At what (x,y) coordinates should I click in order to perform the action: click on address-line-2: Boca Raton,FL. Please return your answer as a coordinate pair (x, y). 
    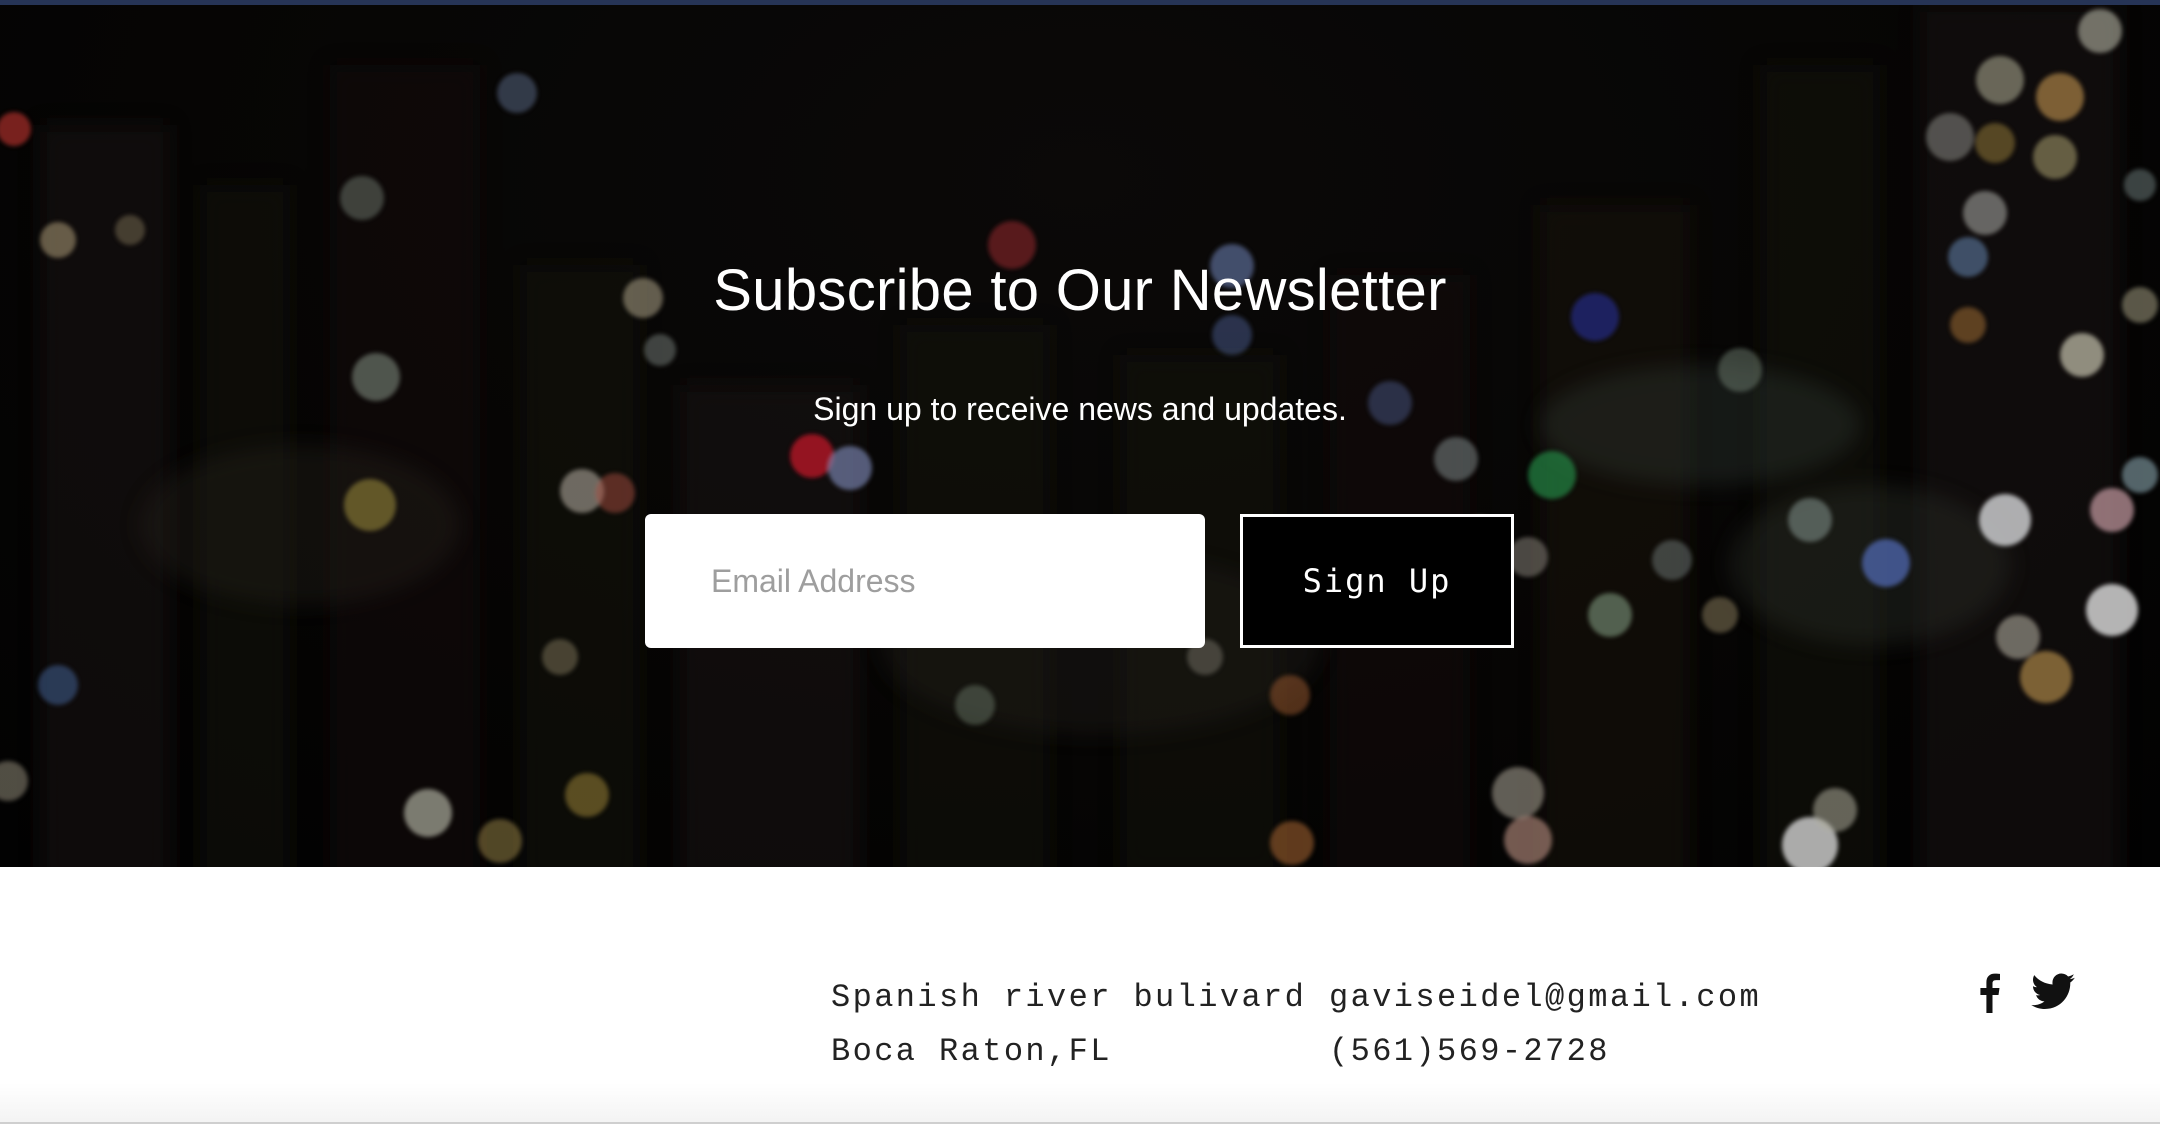
    Looking at the image, I should click on (971, 1051).